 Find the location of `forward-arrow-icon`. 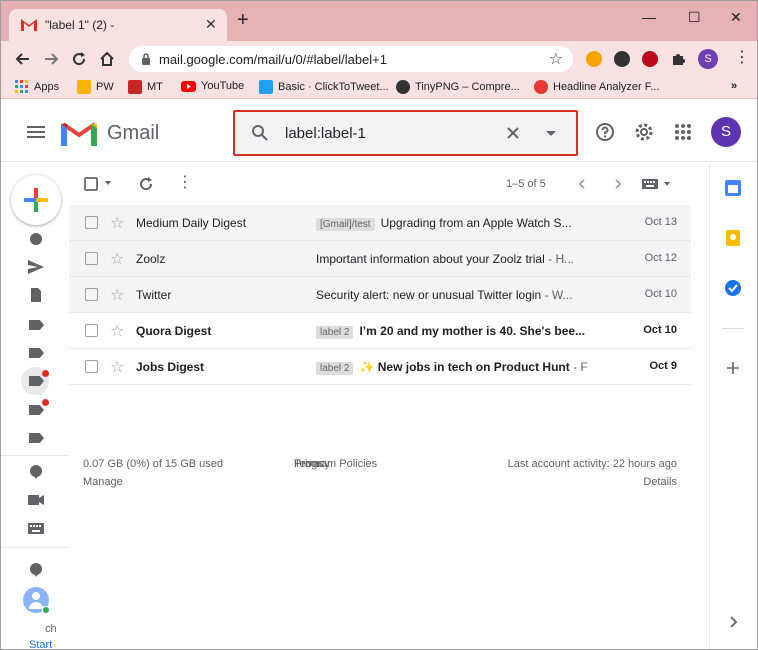

forward-arrow-icon is located at coordinates (51, 59).